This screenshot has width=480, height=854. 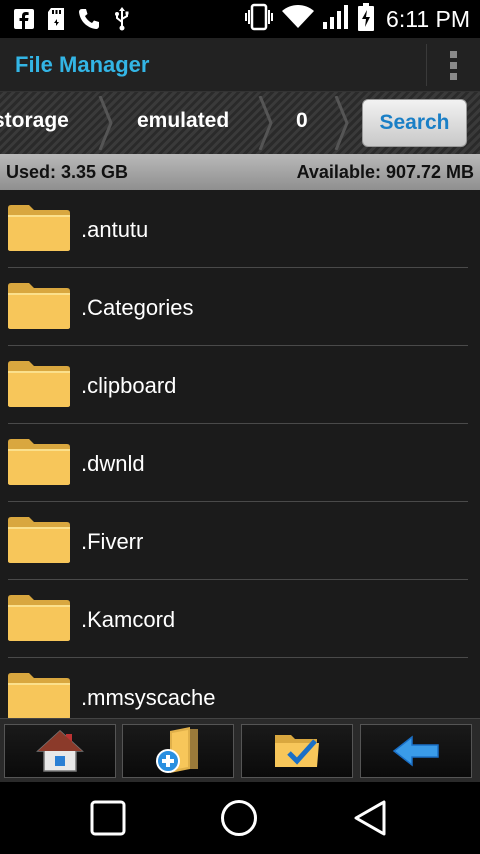 I want to click on used-space: Used: 3.35 GB, so click(x=67, y=172).